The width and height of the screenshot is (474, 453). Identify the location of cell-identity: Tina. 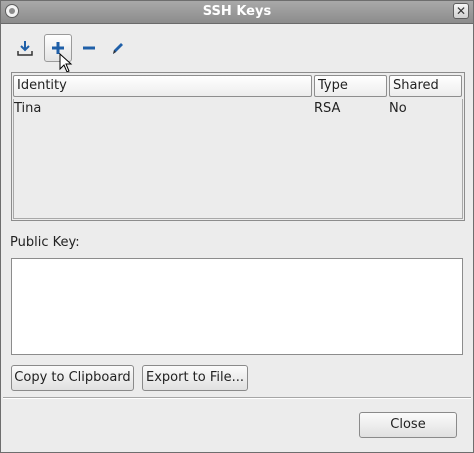
(28, 108).